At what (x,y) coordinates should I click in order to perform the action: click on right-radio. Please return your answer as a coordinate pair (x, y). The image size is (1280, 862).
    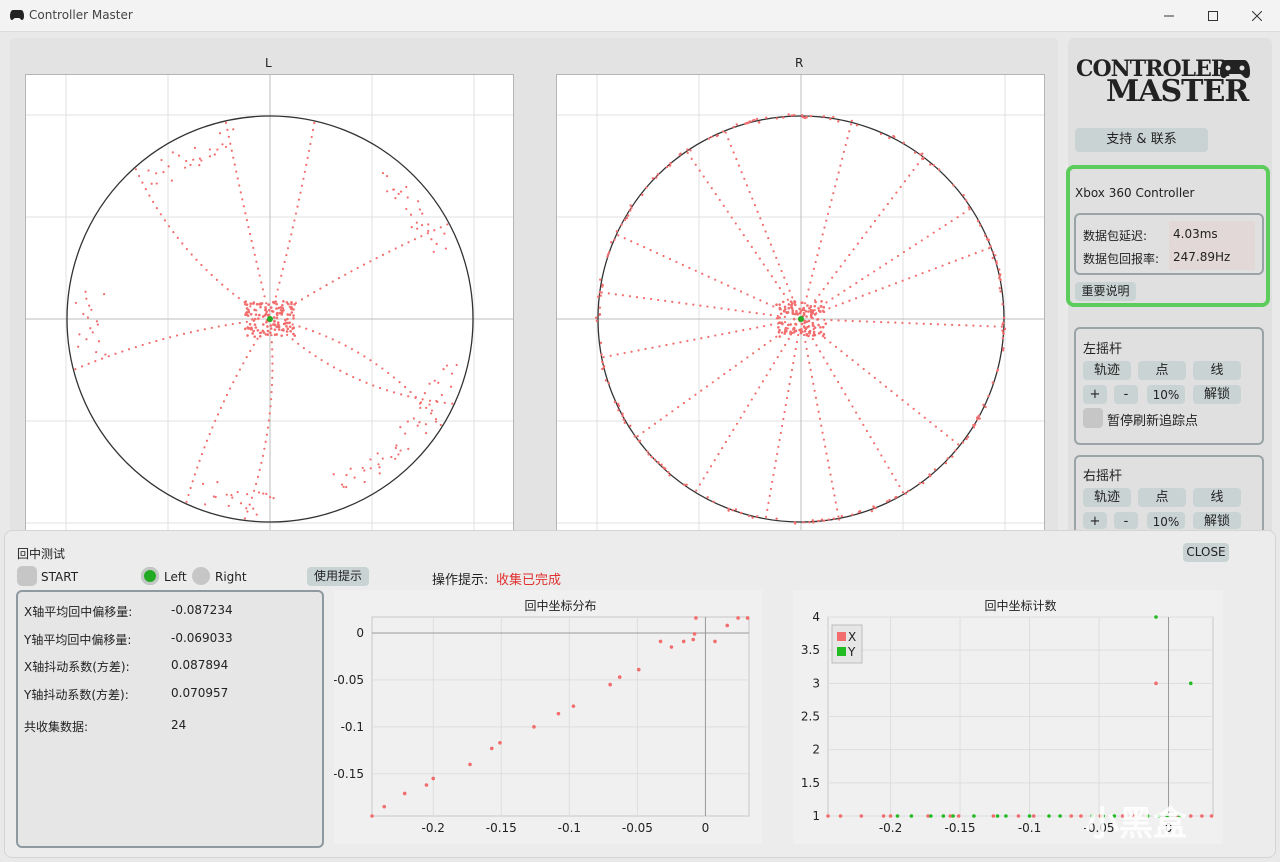
    Looking at the image, I should click on (201, 576).